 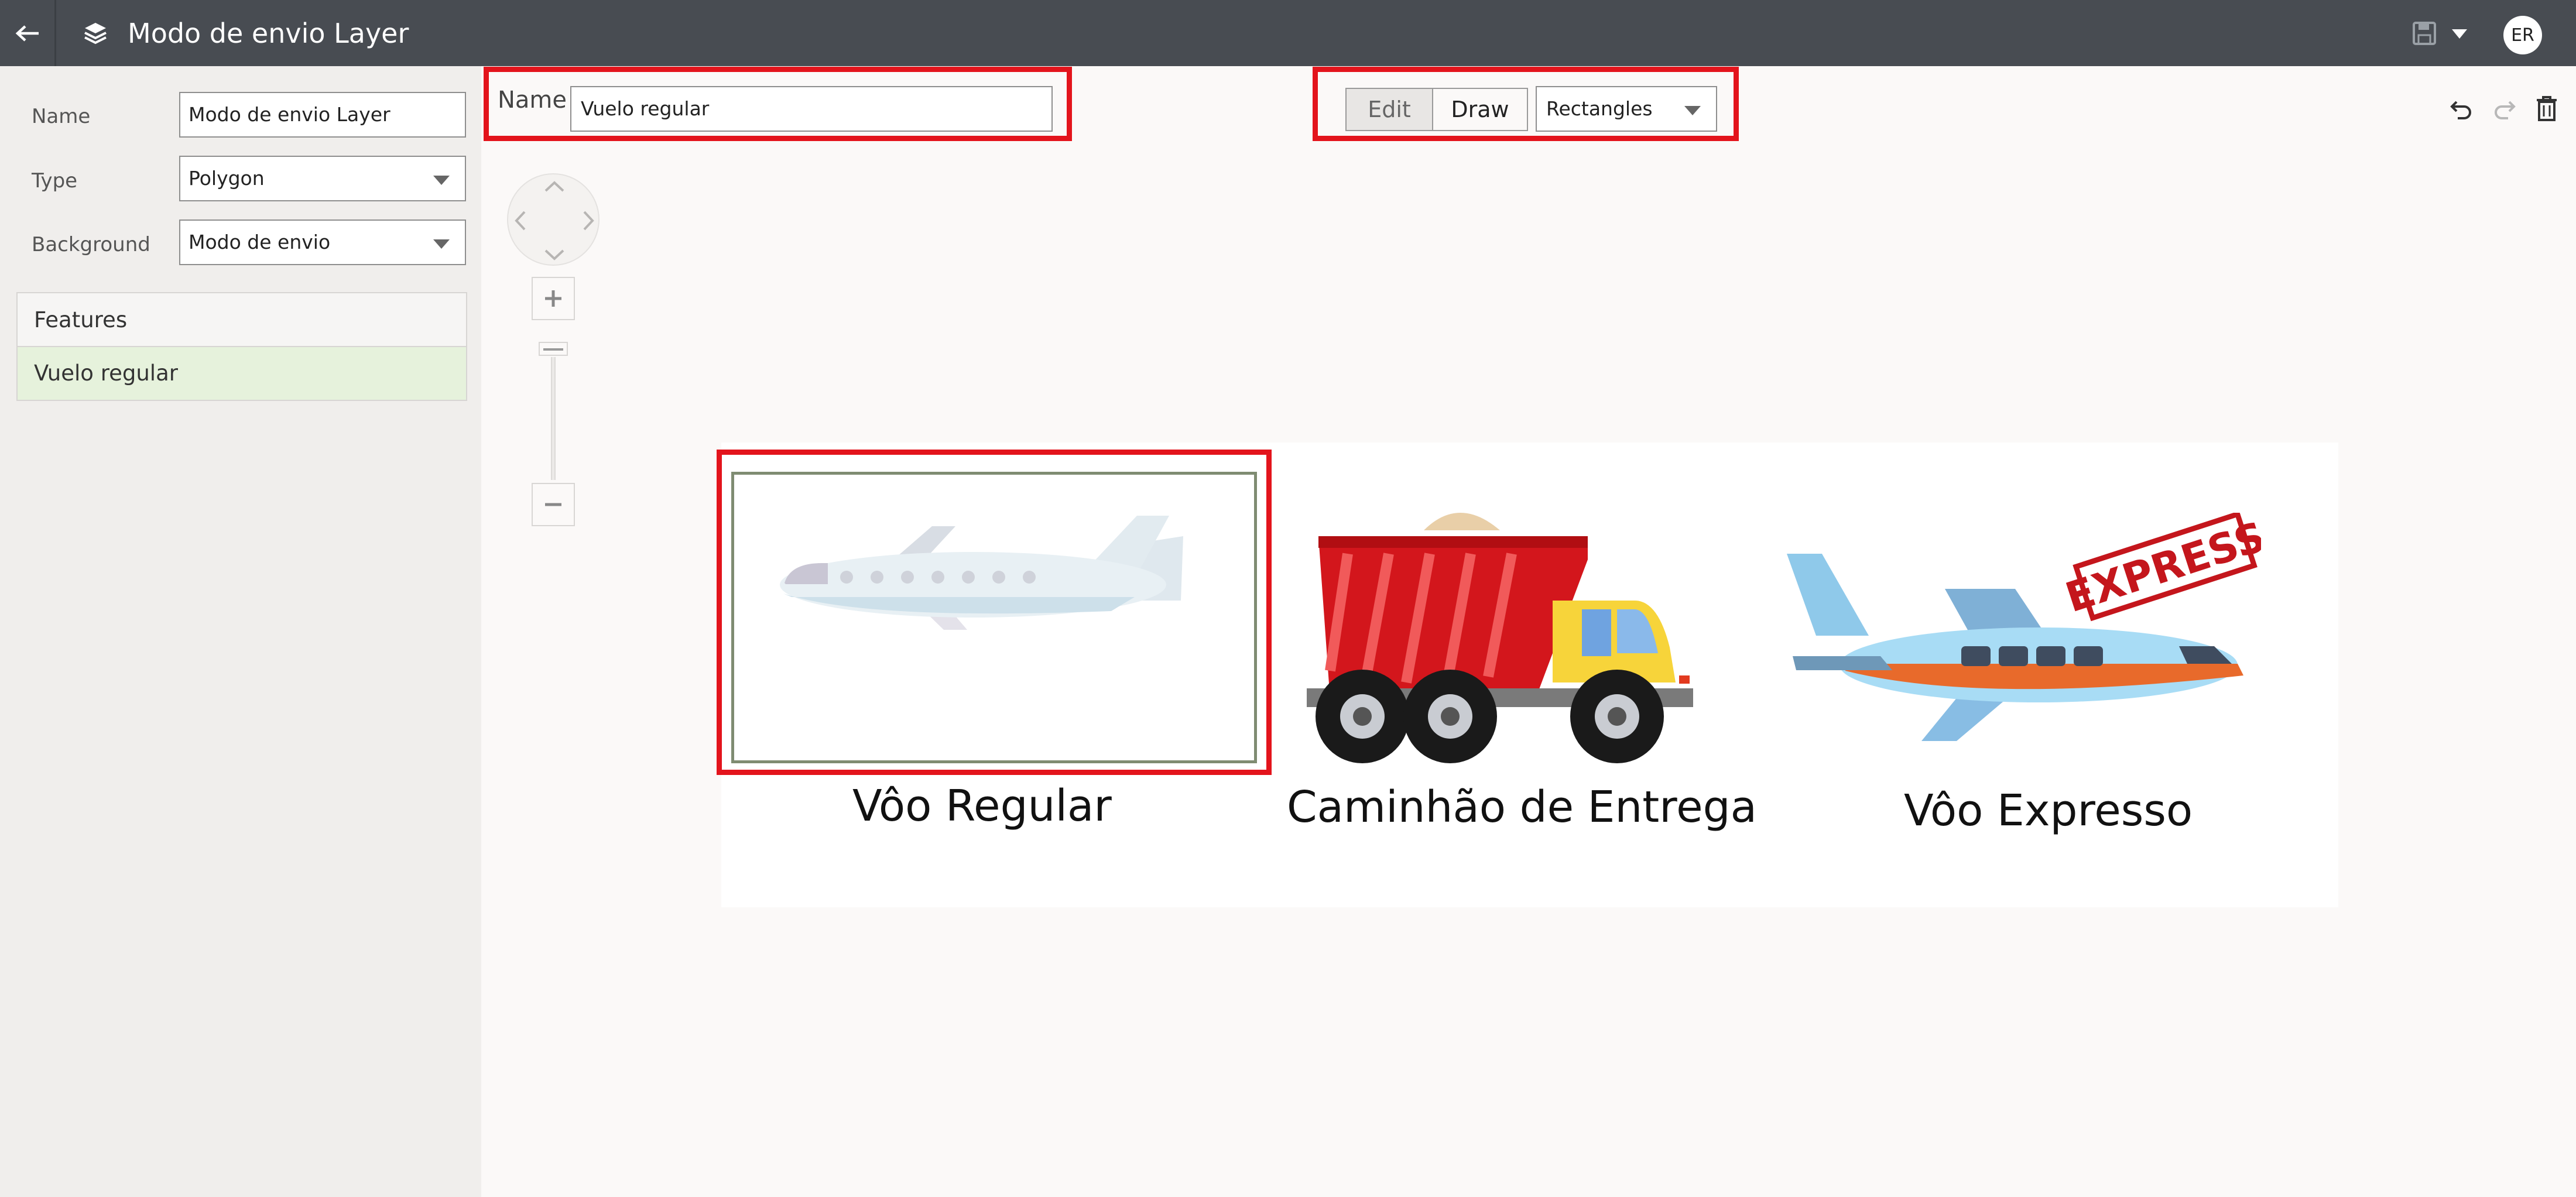 What do you see at coordinates (227, 178) in the screenshot?
I see `type-select-value: Polygon` at bounding box center [227, 178].